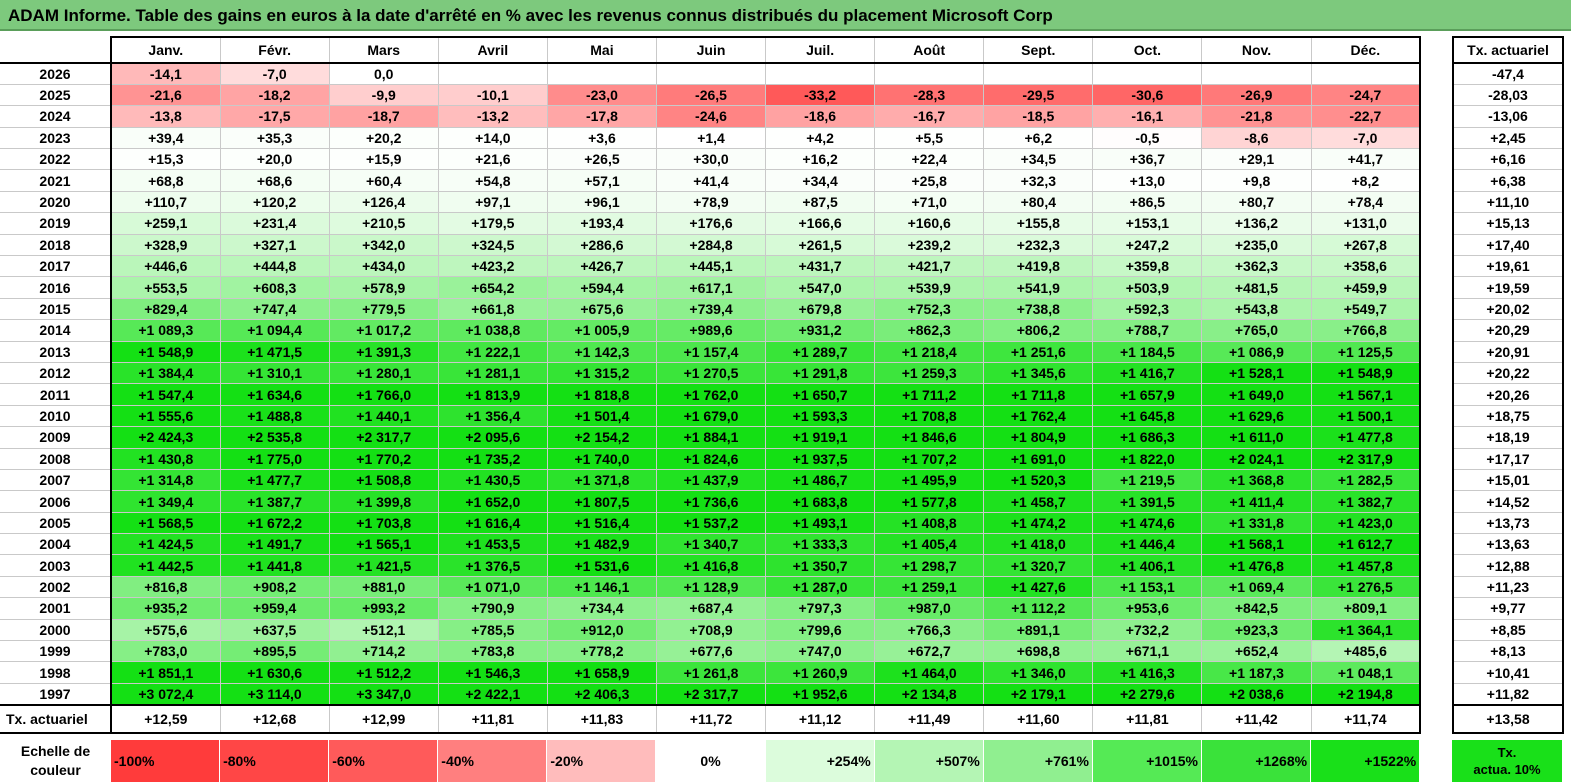 The image size is (1571, 783). Describe the element at coordinates (492, 159) in the screenshot. I see `gain-cell: +21,6` at that location.